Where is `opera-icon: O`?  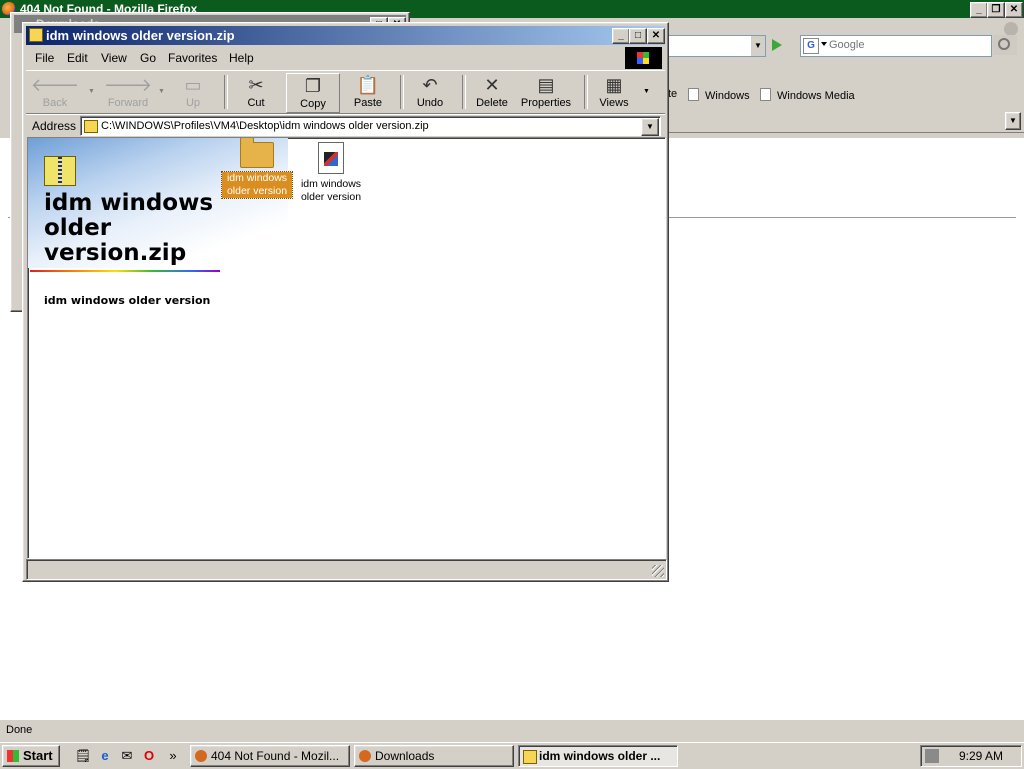
opera-icon: O is located at coordinates (149, 756).